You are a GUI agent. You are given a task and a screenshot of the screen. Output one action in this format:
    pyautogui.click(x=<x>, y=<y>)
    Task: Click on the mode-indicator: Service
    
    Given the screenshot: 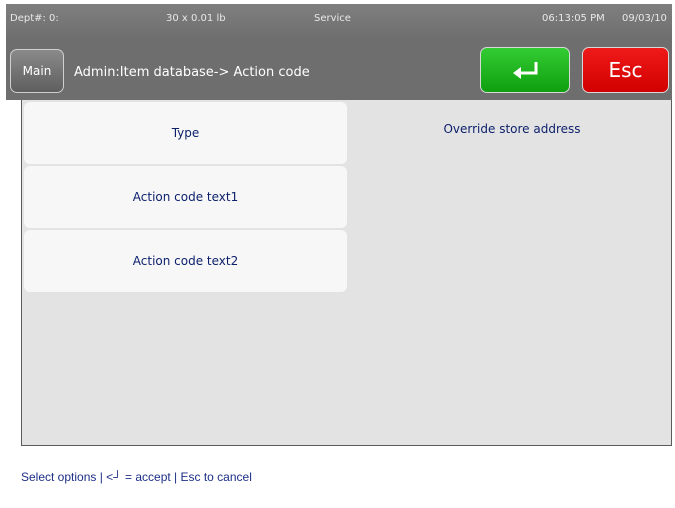 What is the action you would take?
    pyautogui.click(x=332, y=18)
    